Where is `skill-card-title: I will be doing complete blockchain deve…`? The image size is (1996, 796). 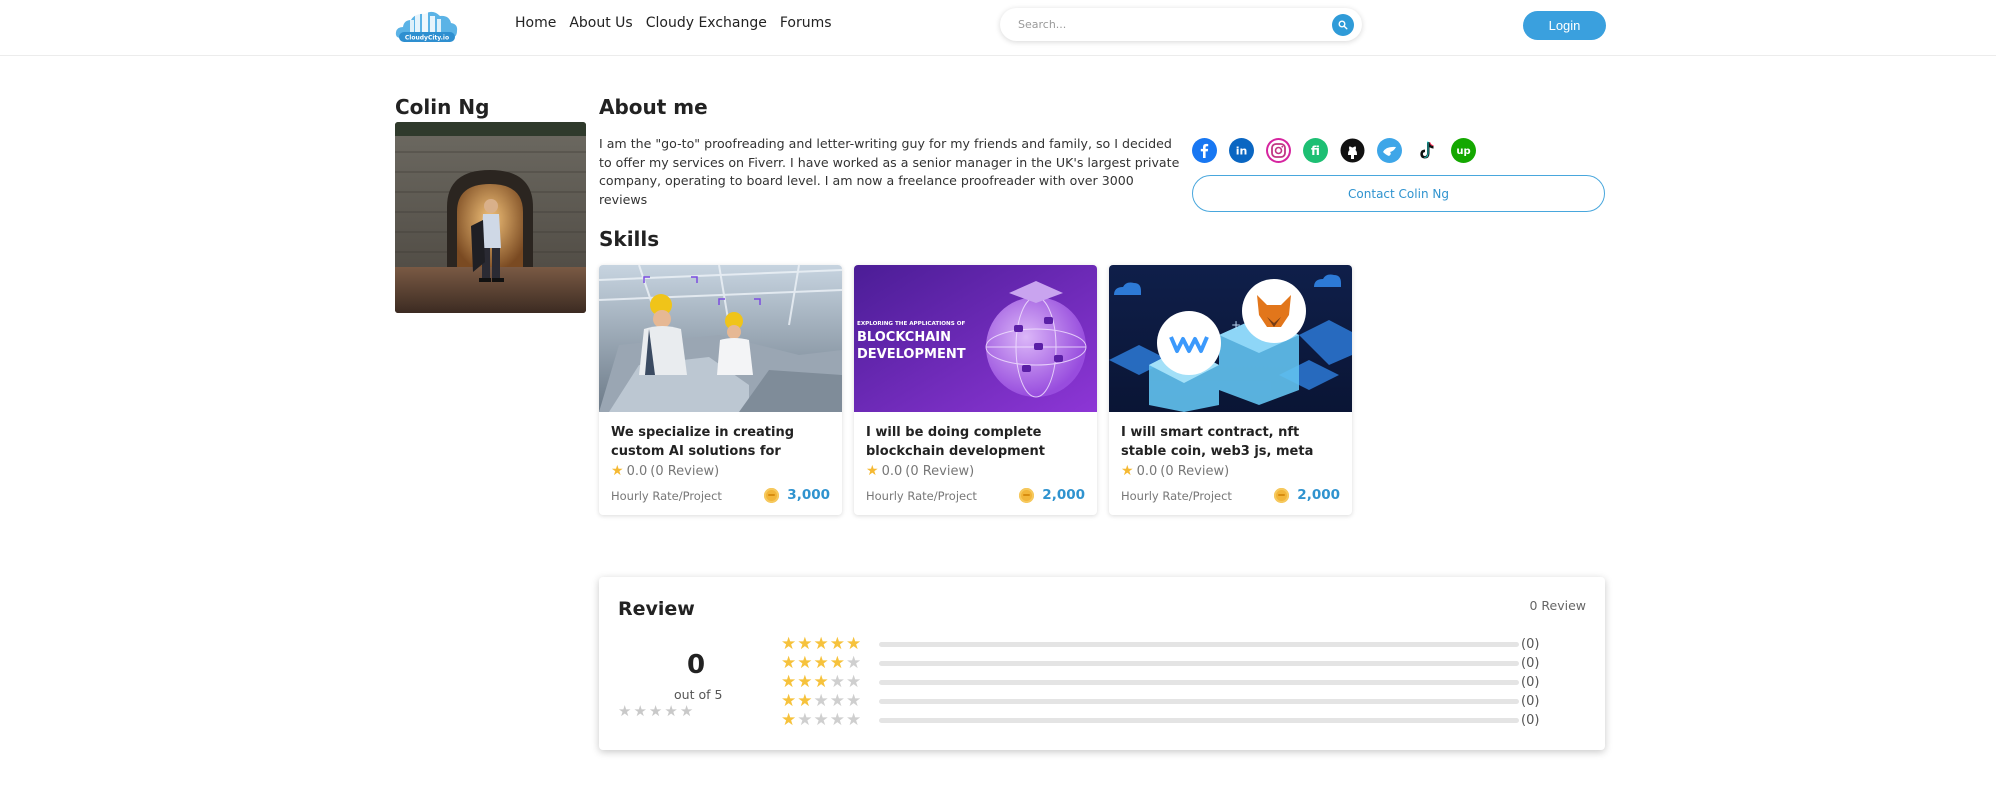
skill-card-title: I will be doing complete blockchain deve… is located at coordinates (955, 442).